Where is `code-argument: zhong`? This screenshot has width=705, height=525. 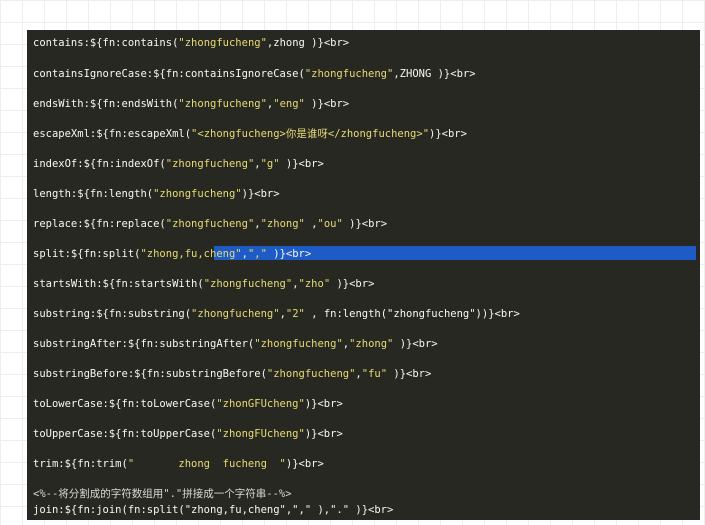
code-argument: zhong is located at coordinates (289, 43).